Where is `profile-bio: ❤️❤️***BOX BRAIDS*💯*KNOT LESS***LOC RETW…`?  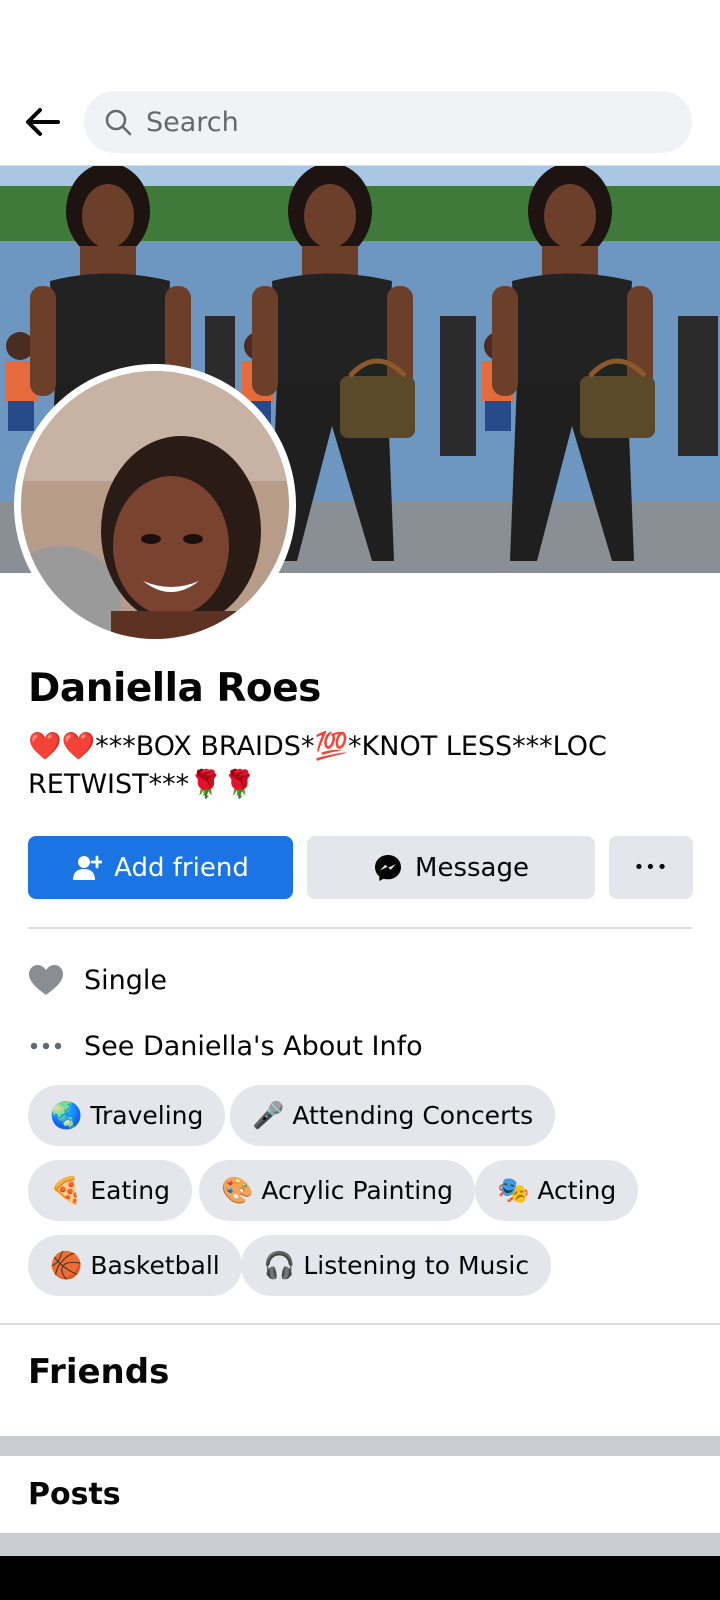
profile-bio: ❤️❤️***BOX BRAIDS*💯*KNOT LESS***LOC RETW… is located at coordinates (317, 765).